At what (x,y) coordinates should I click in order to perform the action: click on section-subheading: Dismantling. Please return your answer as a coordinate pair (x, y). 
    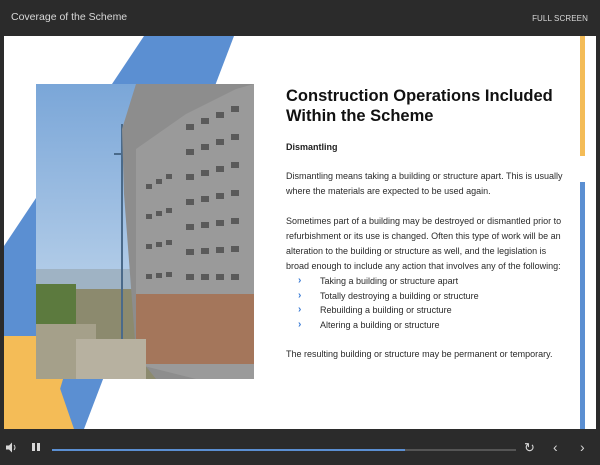
    Looking at the image, I should click on (312, 147).